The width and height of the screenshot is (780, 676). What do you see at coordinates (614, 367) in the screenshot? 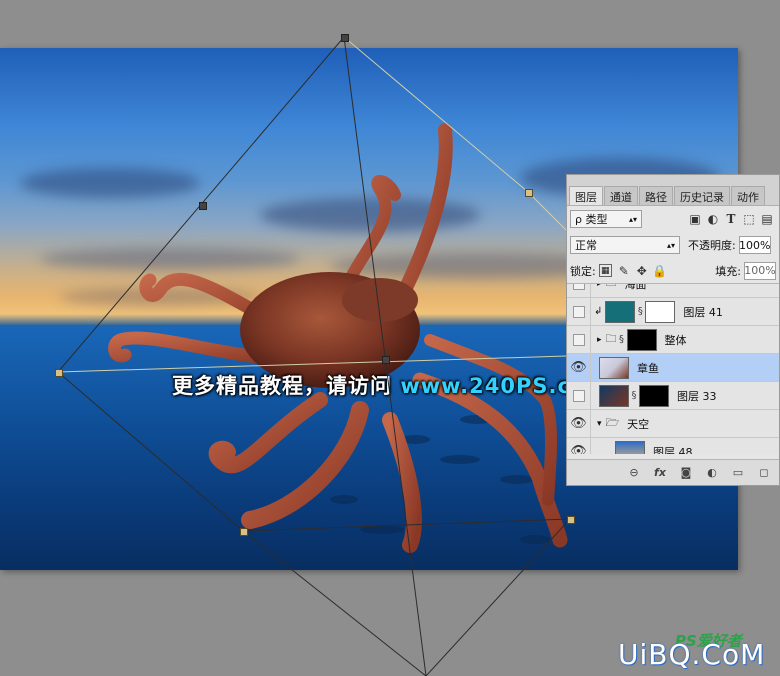
I see `smart-object-thumbnail` at bounding box center [614, 367].